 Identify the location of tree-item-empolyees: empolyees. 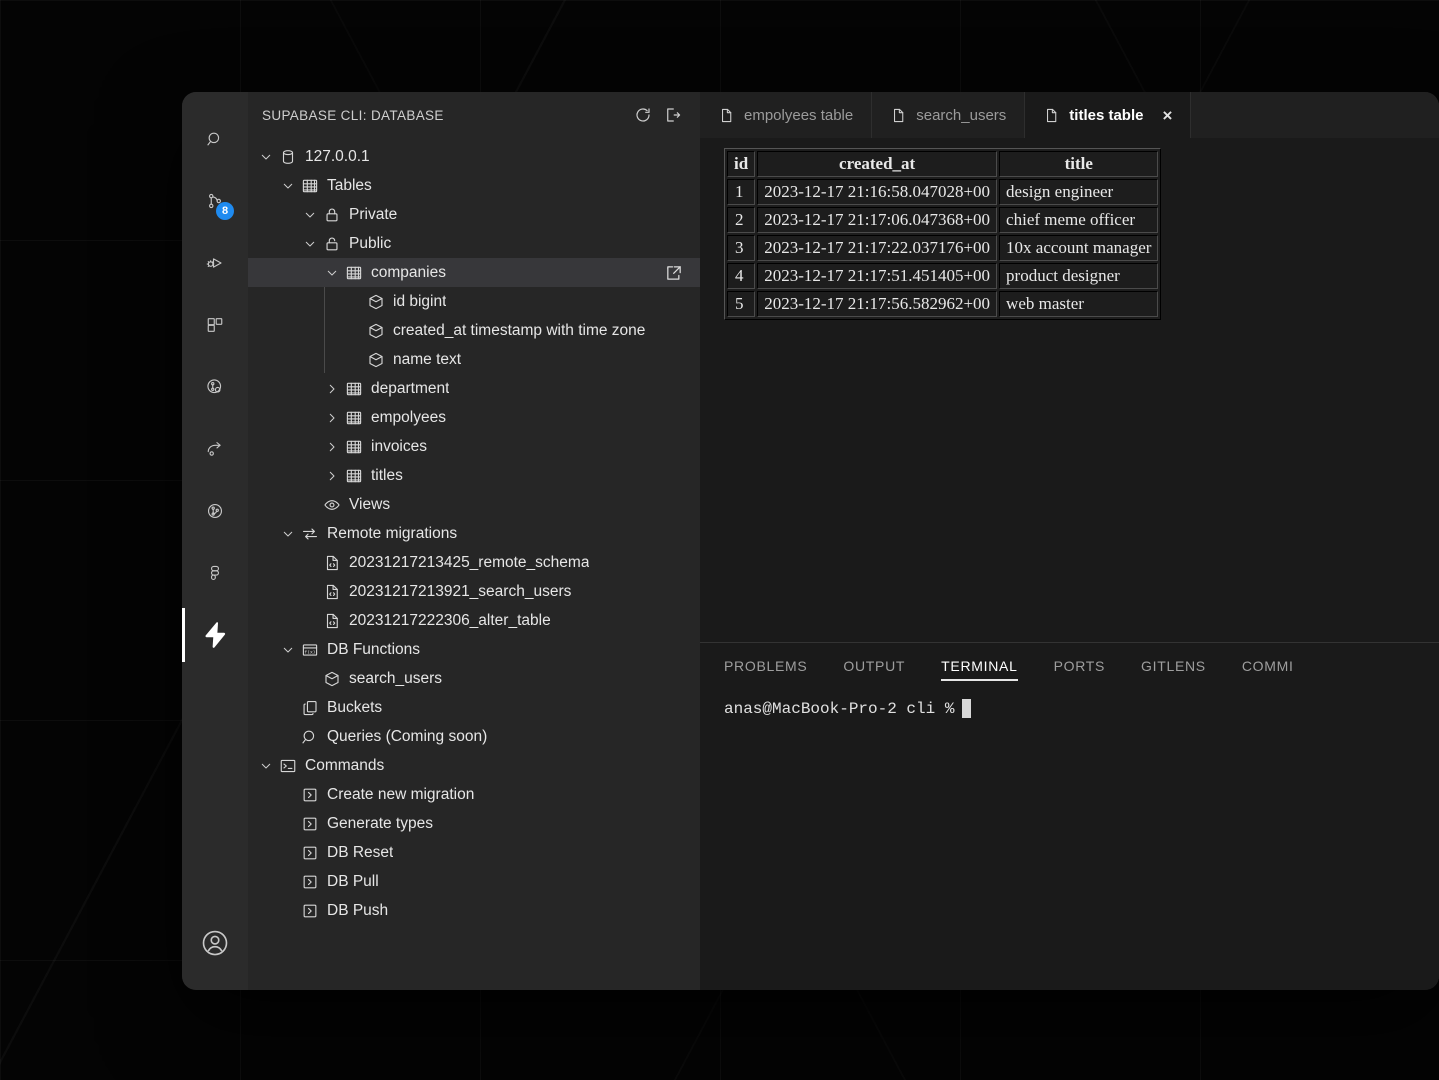
(474, 417).